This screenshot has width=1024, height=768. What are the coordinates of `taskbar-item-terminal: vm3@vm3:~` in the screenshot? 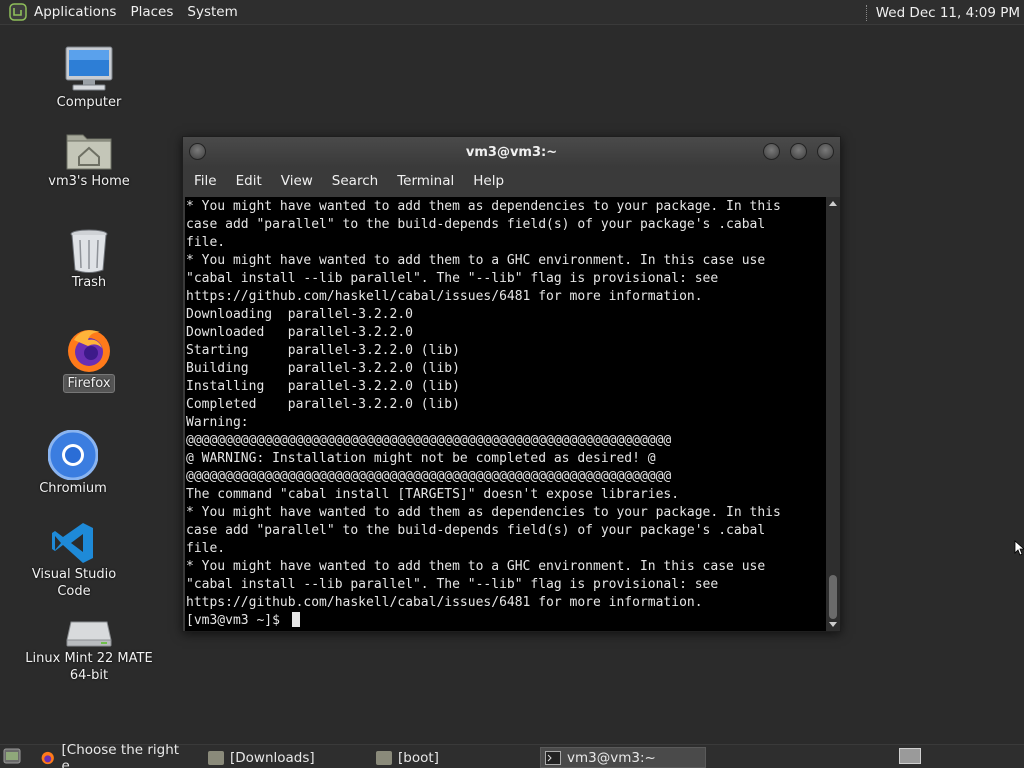 It's located at (623, 757).